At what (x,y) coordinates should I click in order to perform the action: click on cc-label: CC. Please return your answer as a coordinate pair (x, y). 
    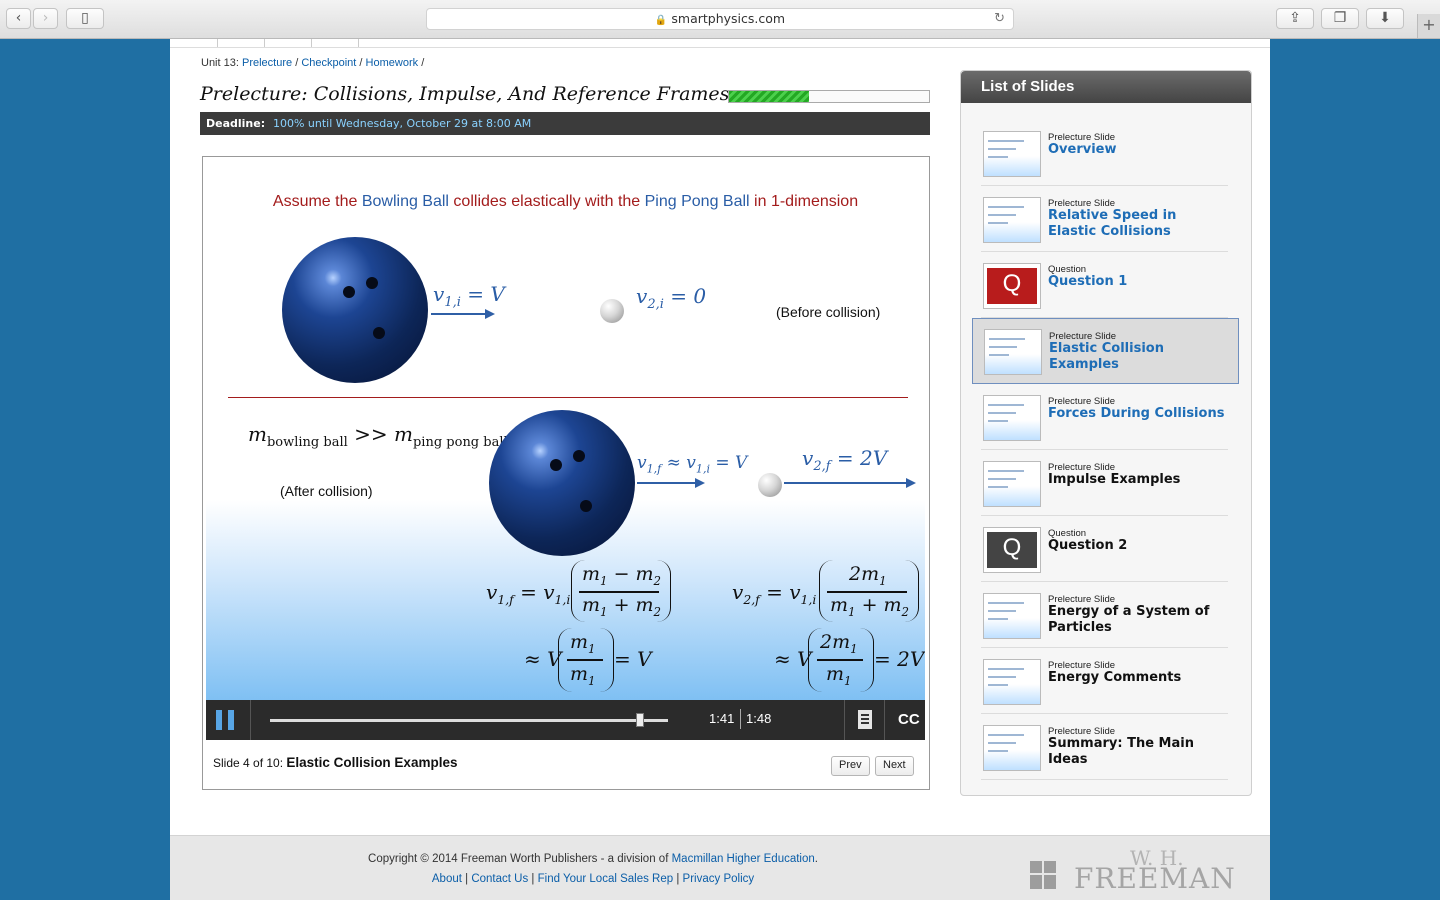
    Looking at the image, I should click on (909, 719).